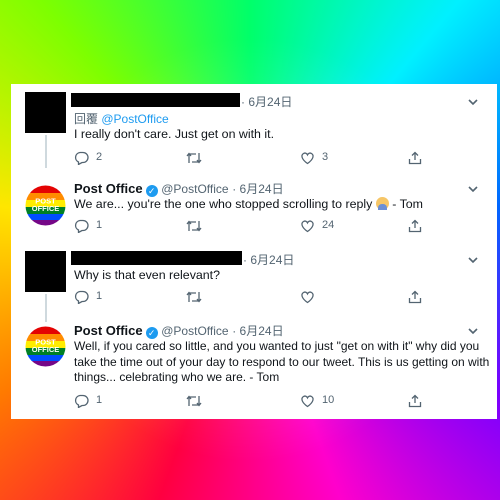 The height and width of the screenshot is (500, 500). Describe the element at coordinates (134, 119) in the screenshot. I see `reply-mention-link: @PostOffice` at that location.